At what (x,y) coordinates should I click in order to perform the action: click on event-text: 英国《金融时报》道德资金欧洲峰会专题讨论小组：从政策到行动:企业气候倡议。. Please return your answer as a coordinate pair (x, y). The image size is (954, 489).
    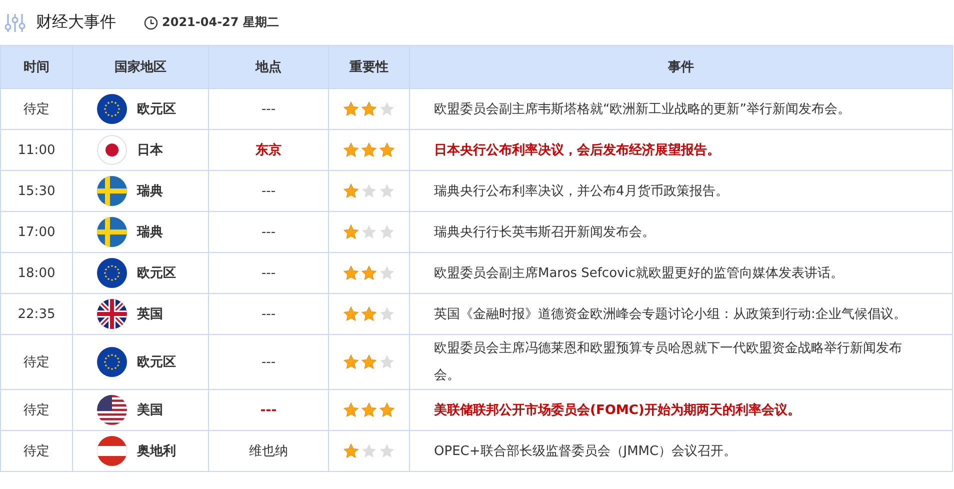
    Looking at the image, I should click on (670, 314).